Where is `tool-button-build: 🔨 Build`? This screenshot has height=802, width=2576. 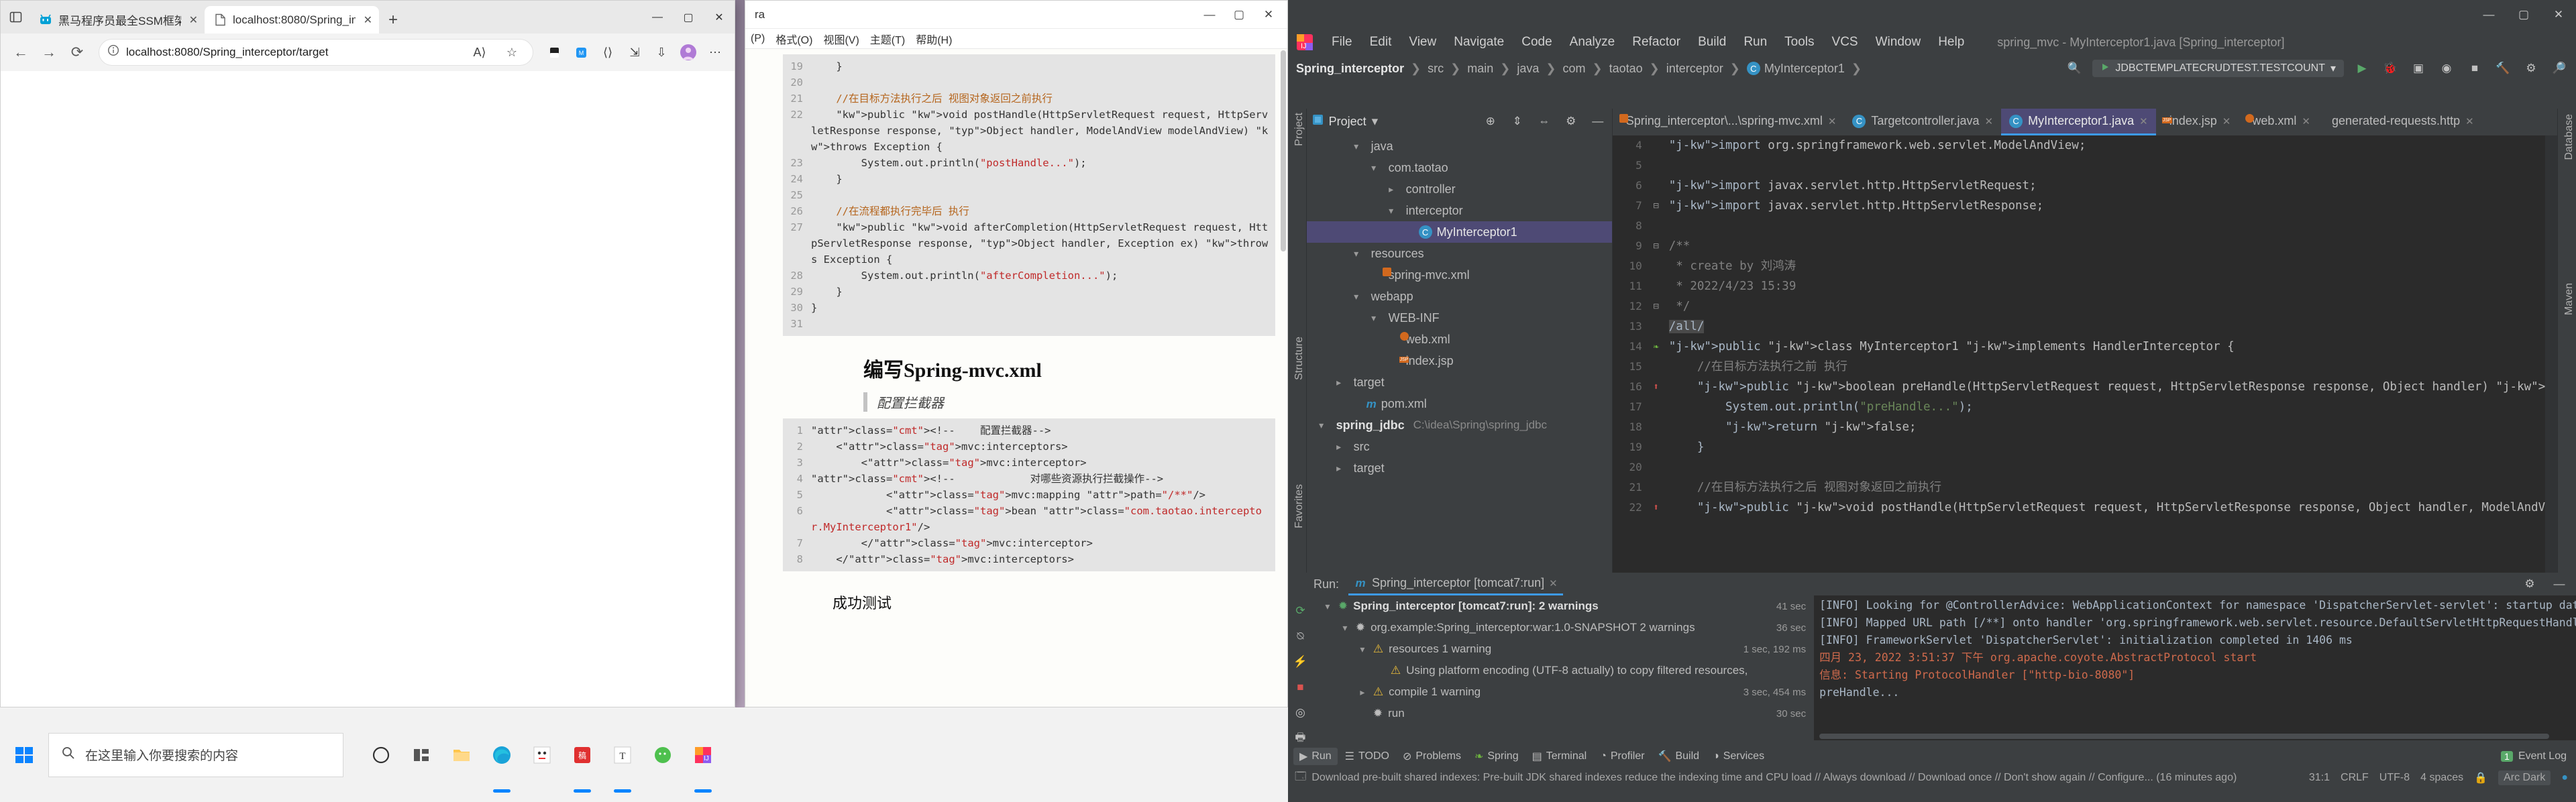 tool-button-build: 🔨 Build is located at coordinates (1679, 756).